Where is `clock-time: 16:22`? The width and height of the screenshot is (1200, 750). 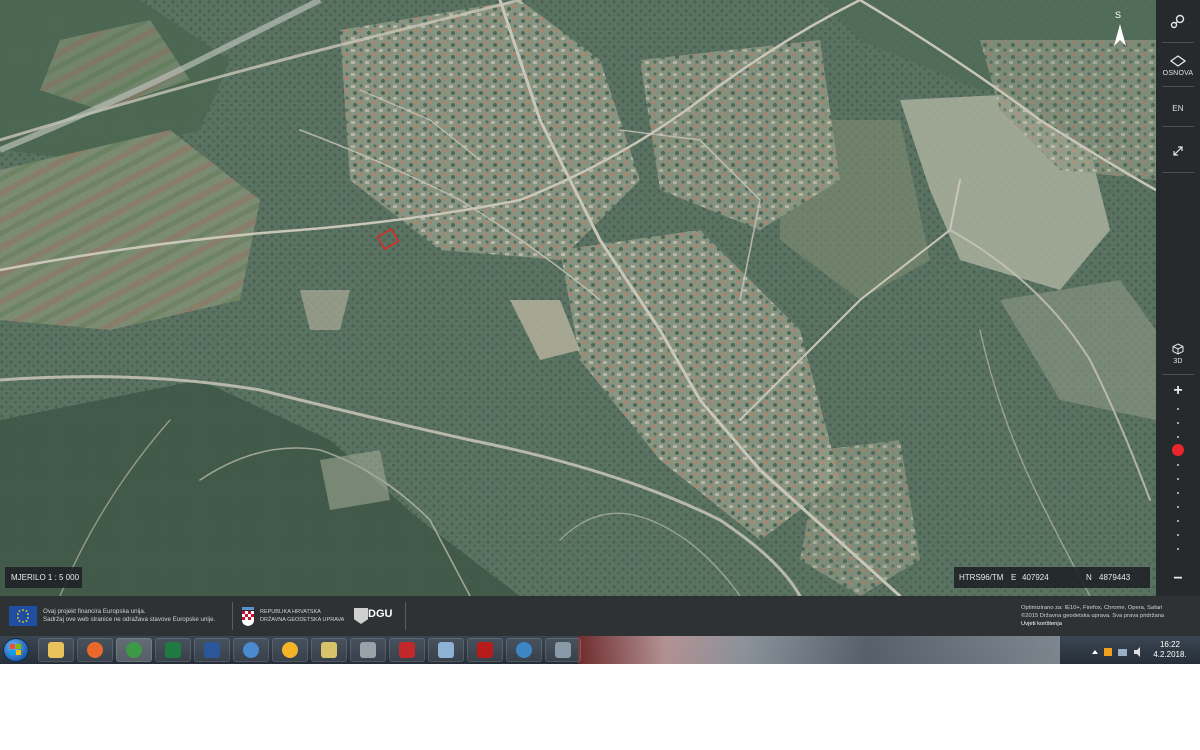
clock-time: 16:22 is located at coordinates (1170, 644).